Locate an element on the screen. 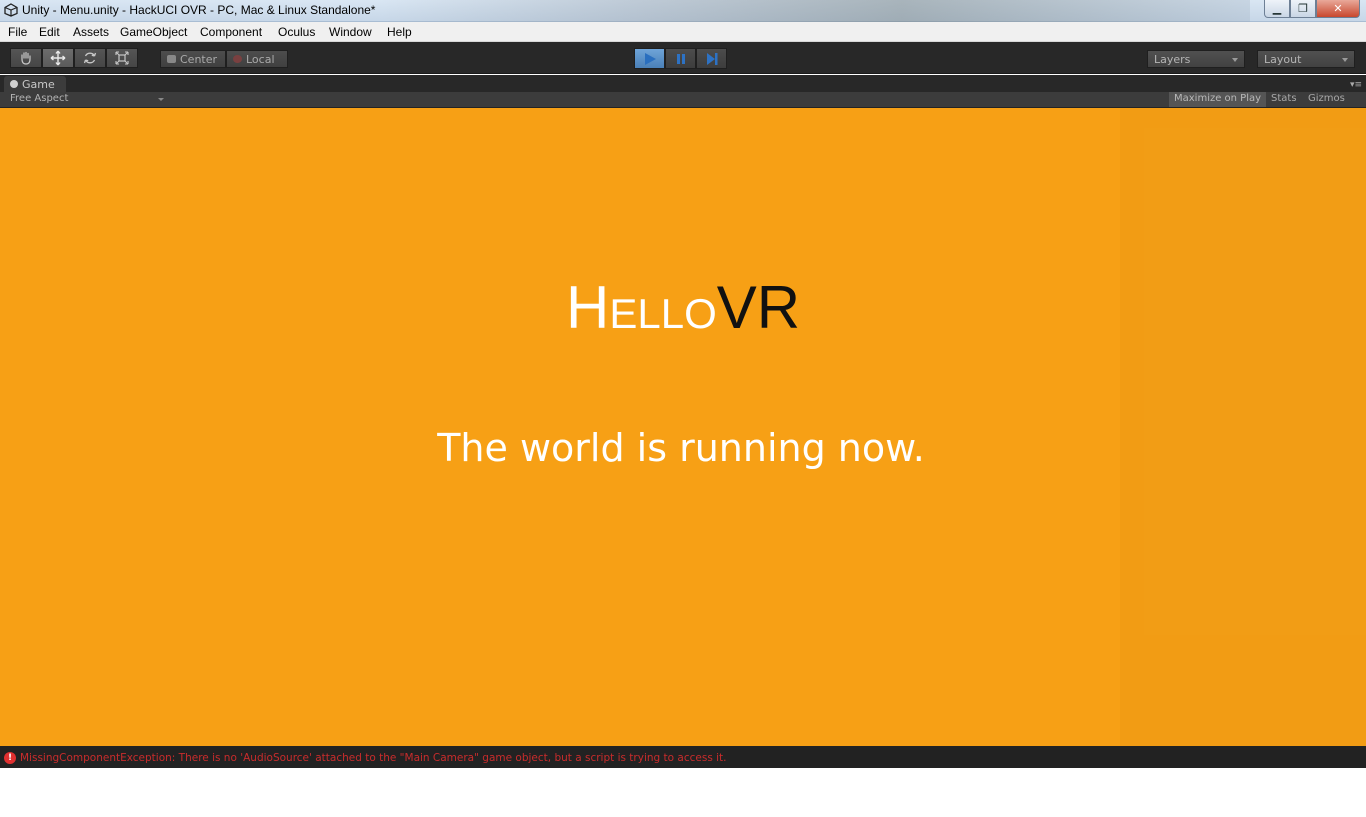 The height and width of the screenshot is (817, 1366). hand-icon is located at coordinates (26, 58).